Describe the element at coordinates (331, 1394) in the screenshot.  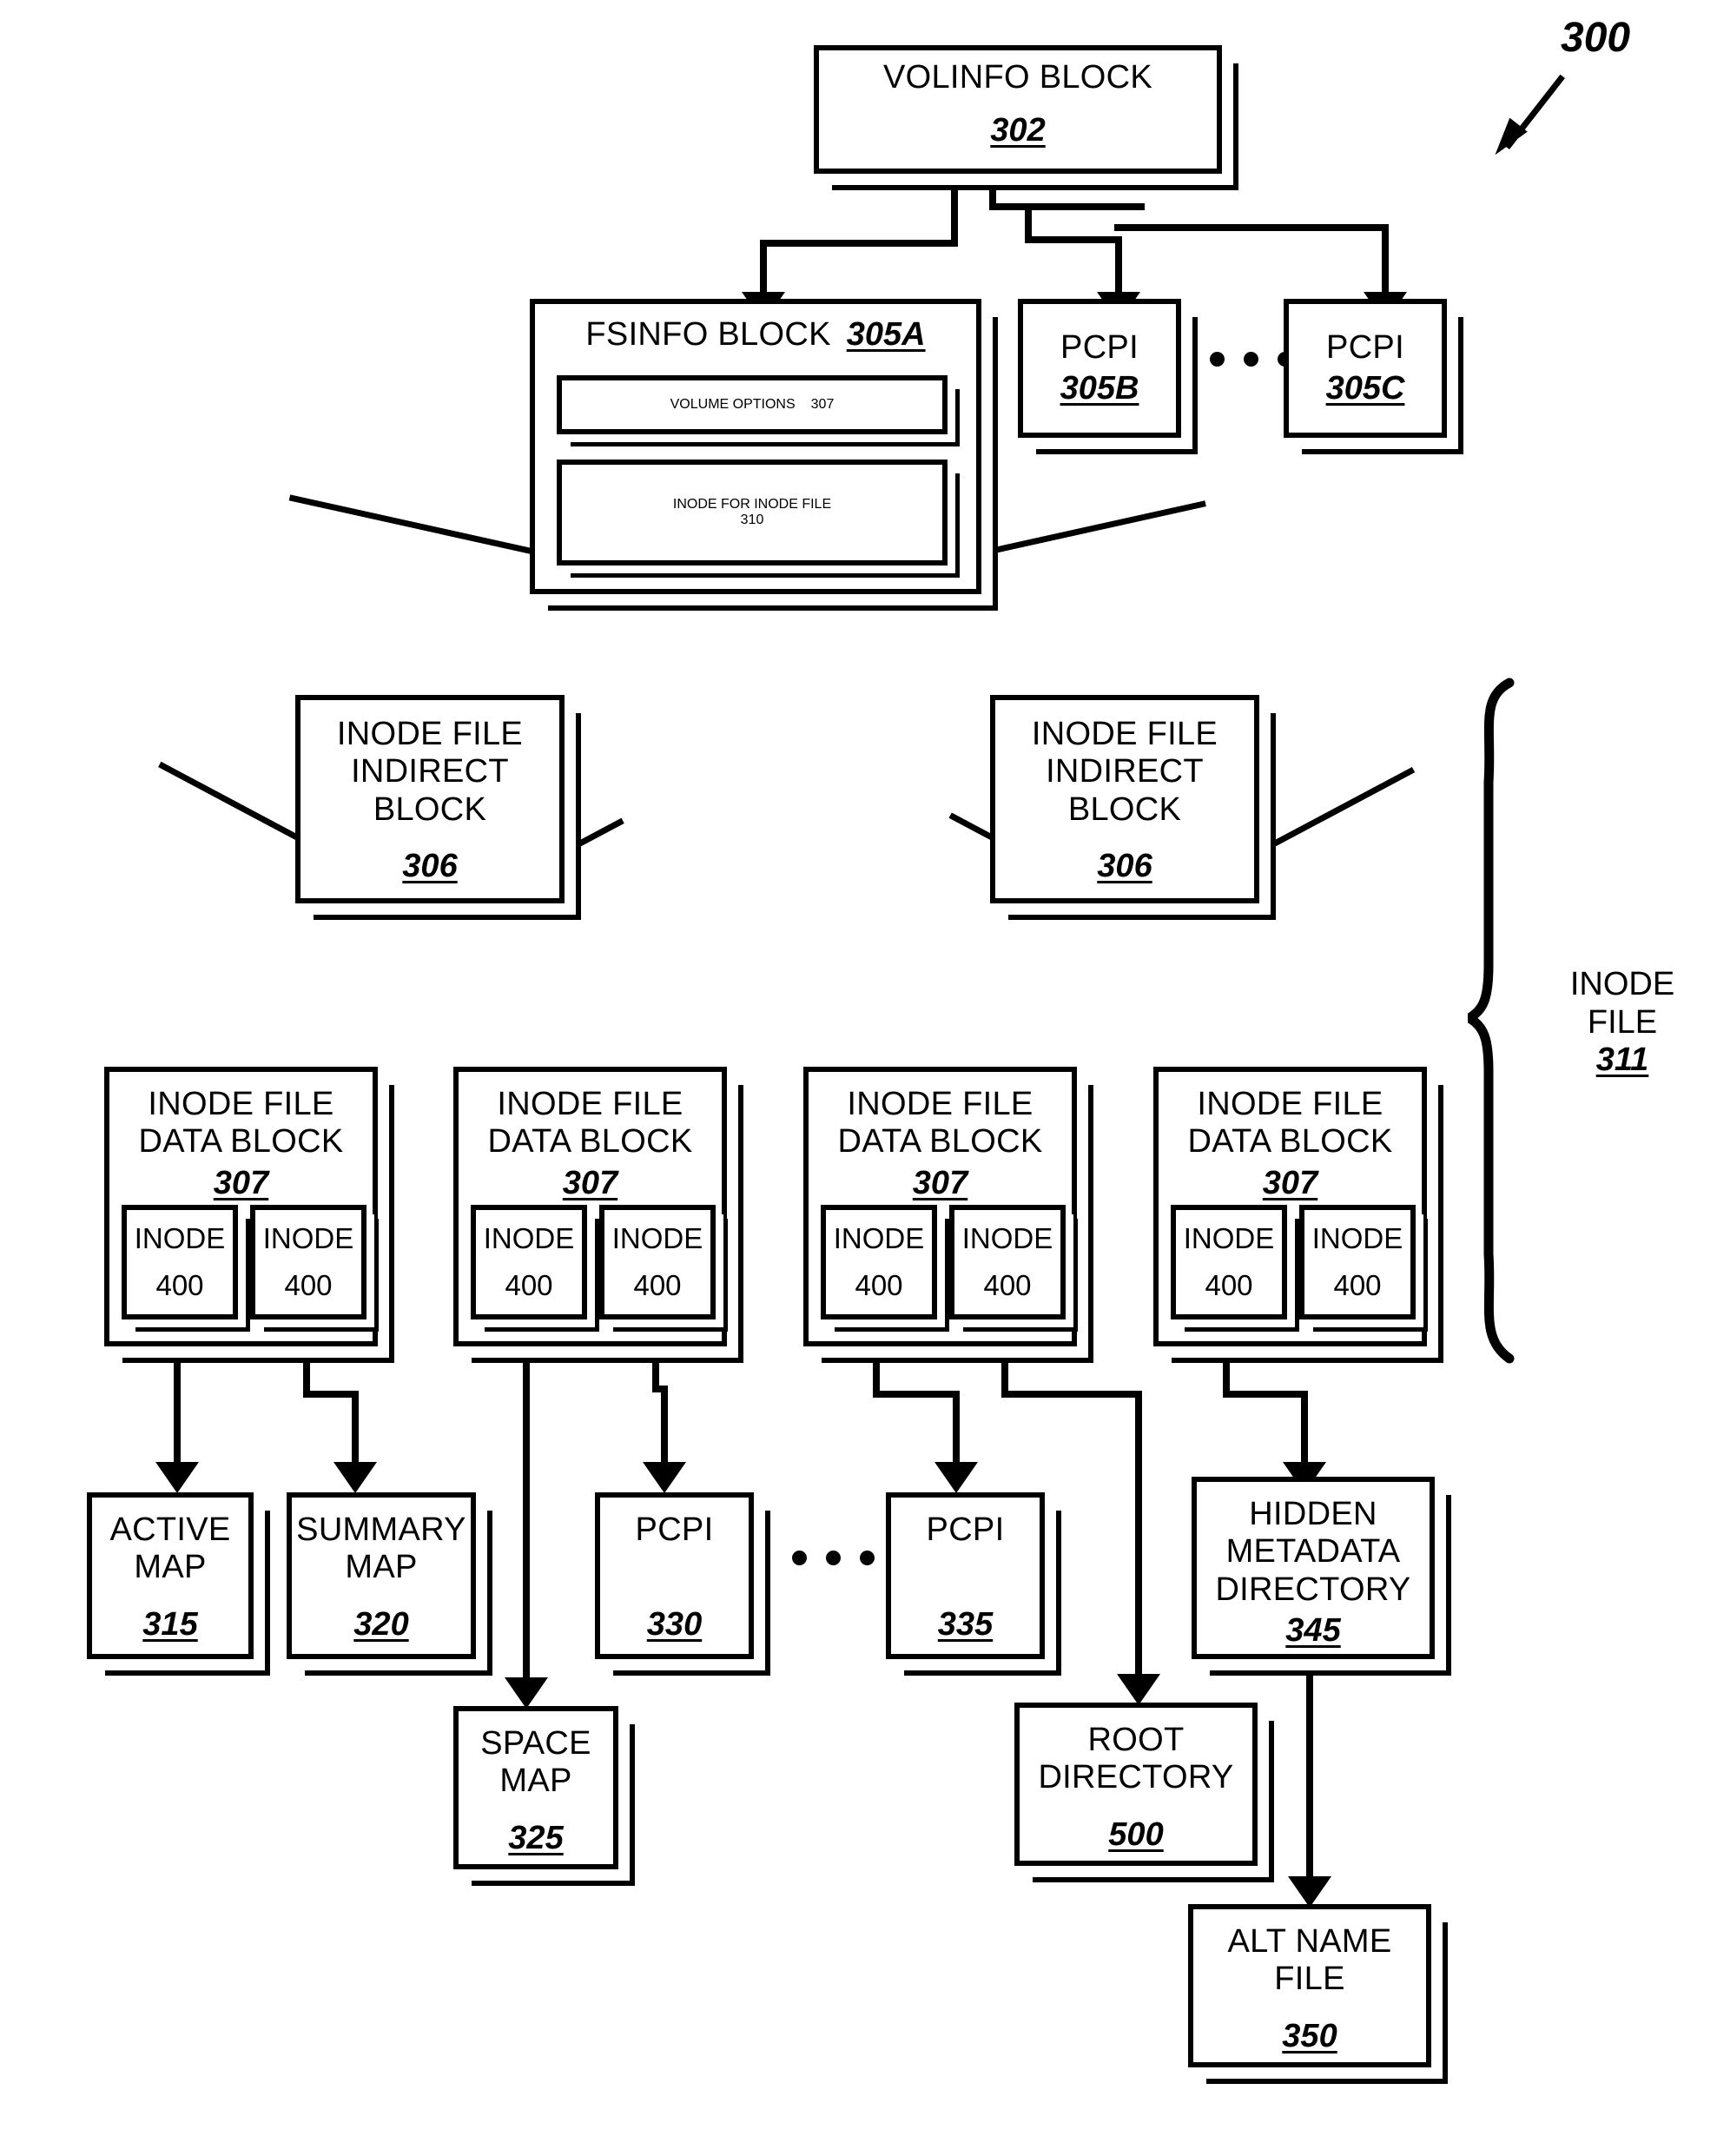
I see `connector-inode1b-run` at that location.